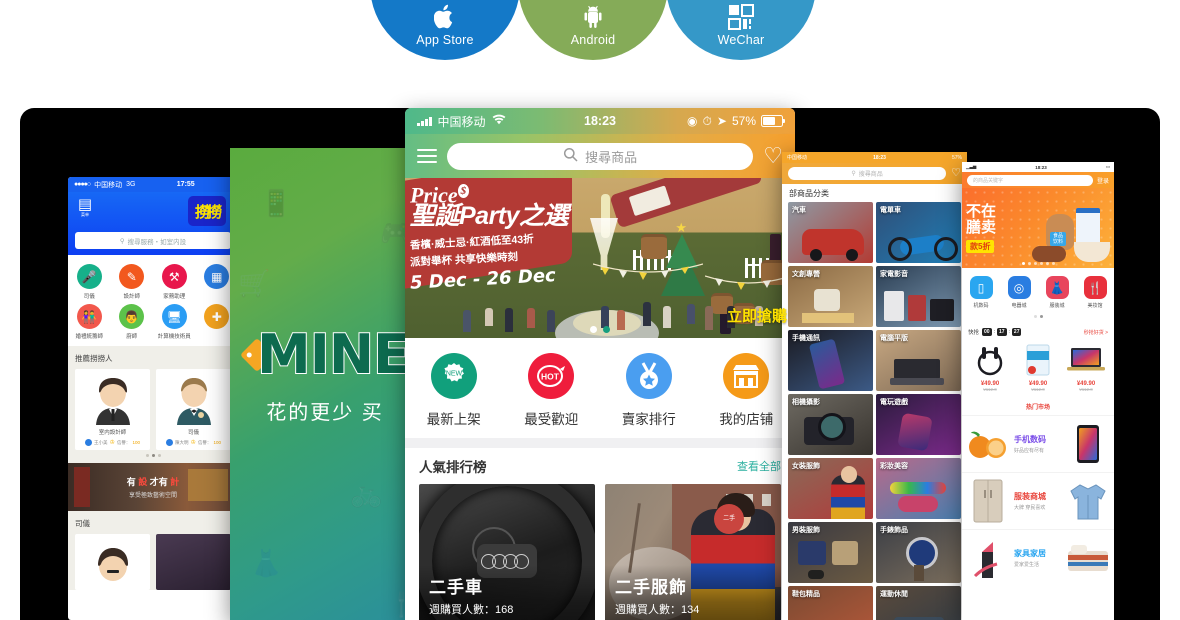 This screenshot has height=620, width=1180. I want to click on cat-cell: 女裝服飾, so click(830, 488).